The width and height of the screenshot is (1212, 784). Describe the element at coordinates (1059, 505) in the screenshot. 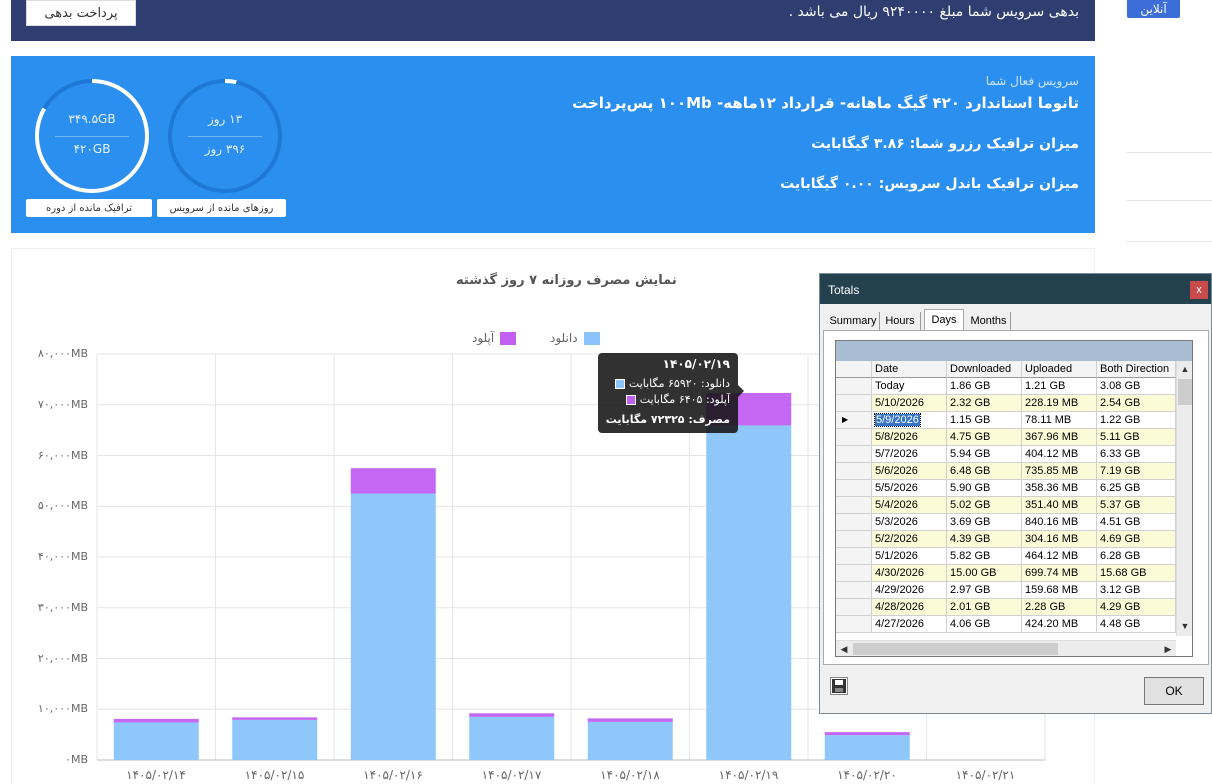

I see `table-cell: 351.40 MB` at that location.